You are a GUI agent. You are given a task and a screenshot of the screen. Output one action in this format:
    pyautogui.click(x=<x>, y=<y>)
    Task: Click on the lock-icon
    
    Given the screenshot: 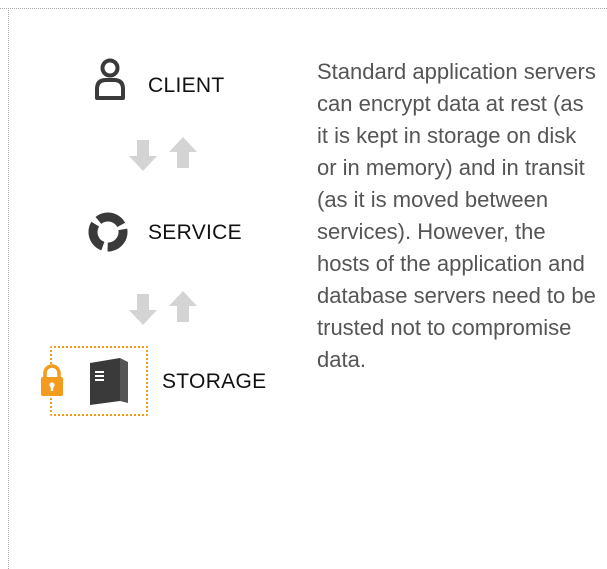 What is the action you would take?
    pyautogui.click(x=52, y=381)
    